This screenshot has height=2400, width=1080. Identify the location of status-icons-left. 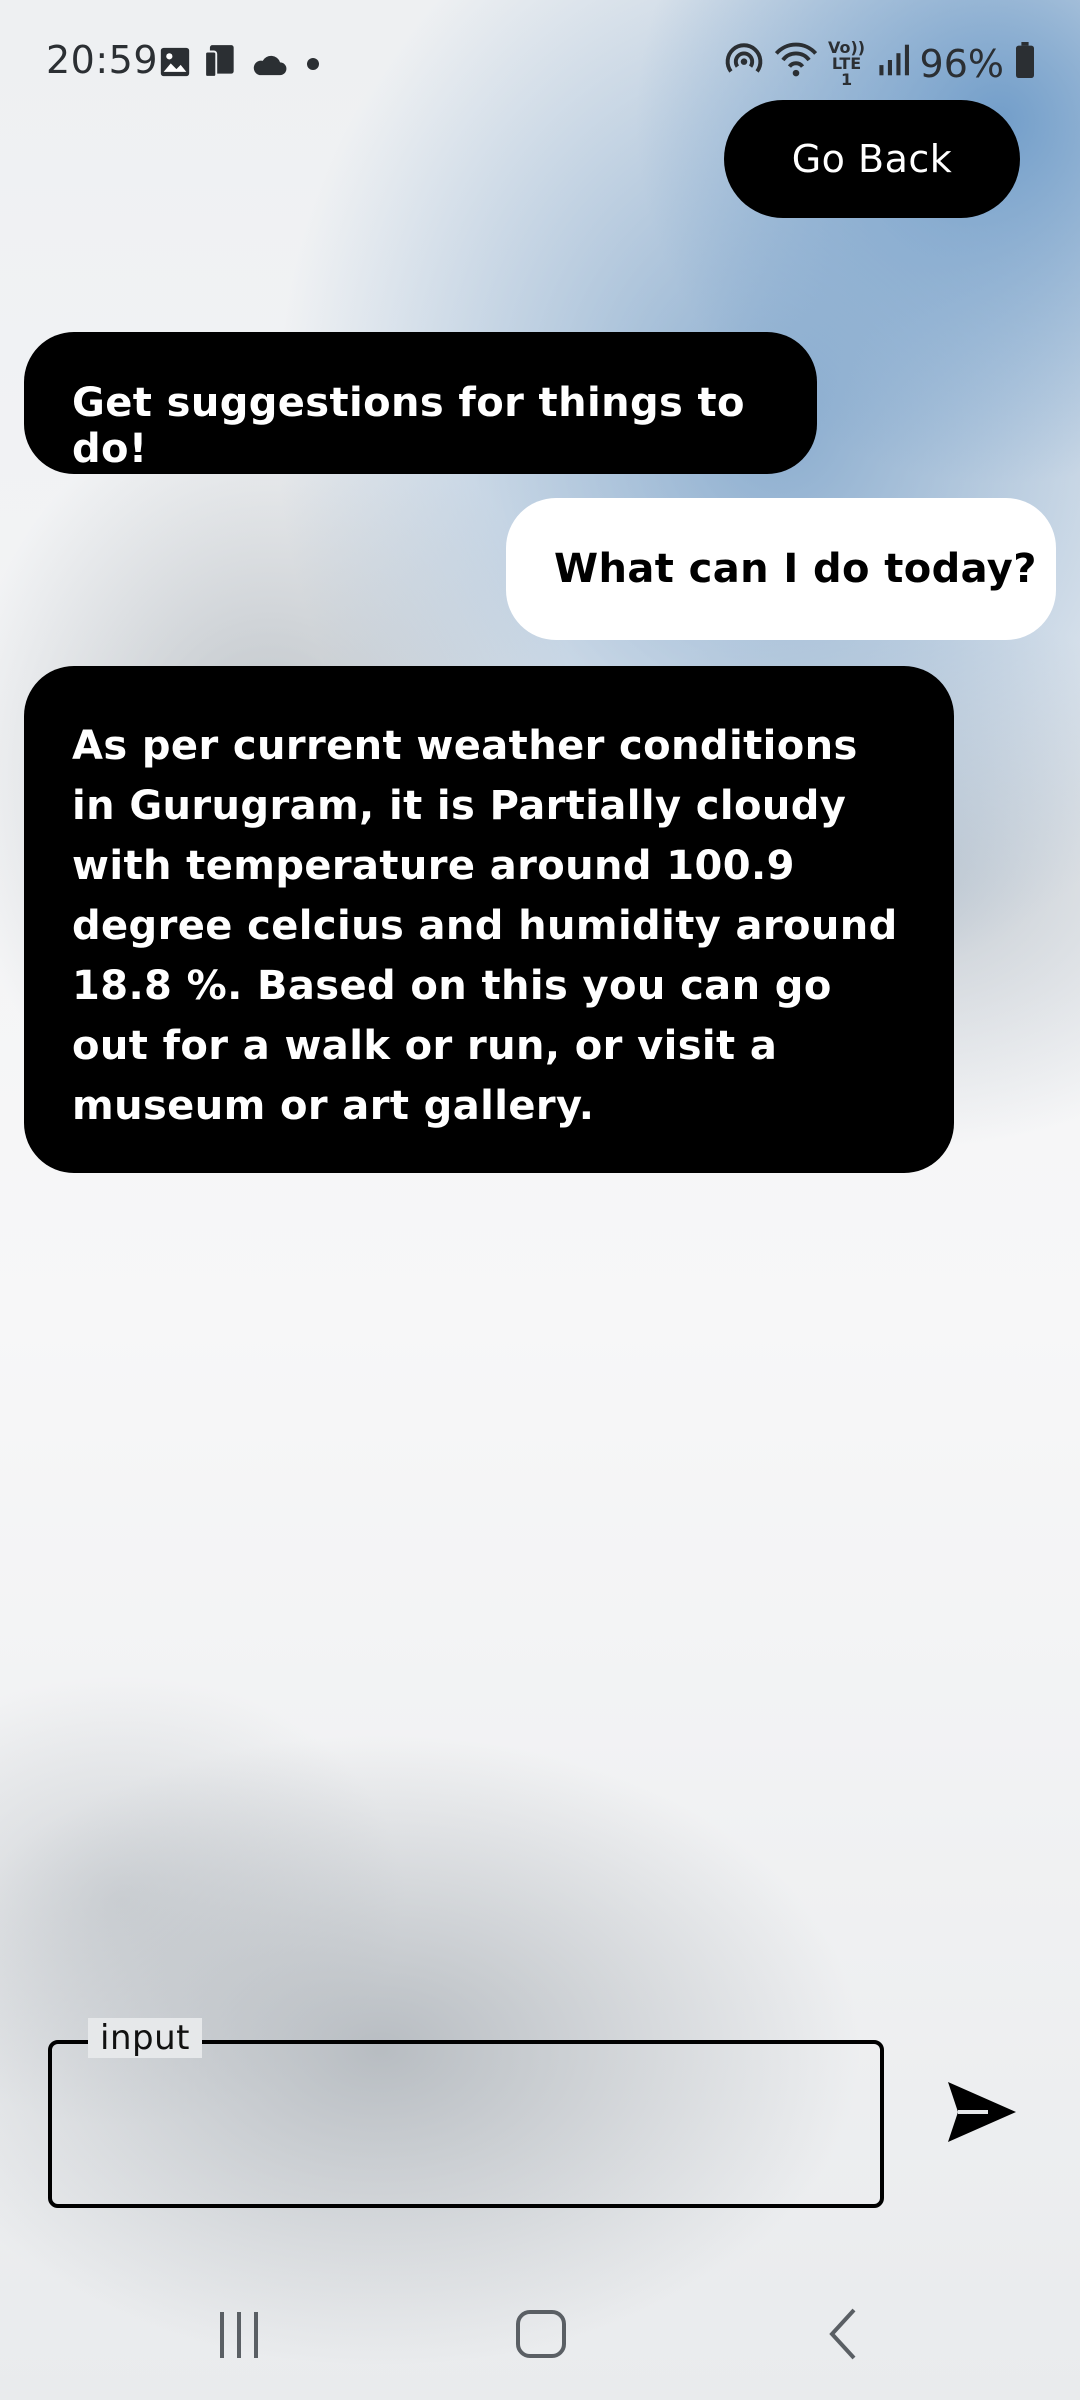
(243, 65).